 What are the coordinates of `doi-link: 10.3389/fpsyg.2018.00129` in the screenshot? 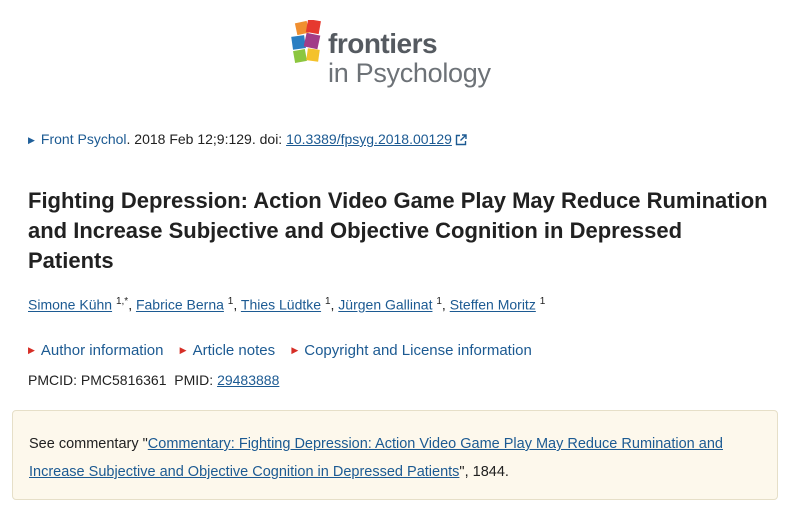 It's located at (369, 139).